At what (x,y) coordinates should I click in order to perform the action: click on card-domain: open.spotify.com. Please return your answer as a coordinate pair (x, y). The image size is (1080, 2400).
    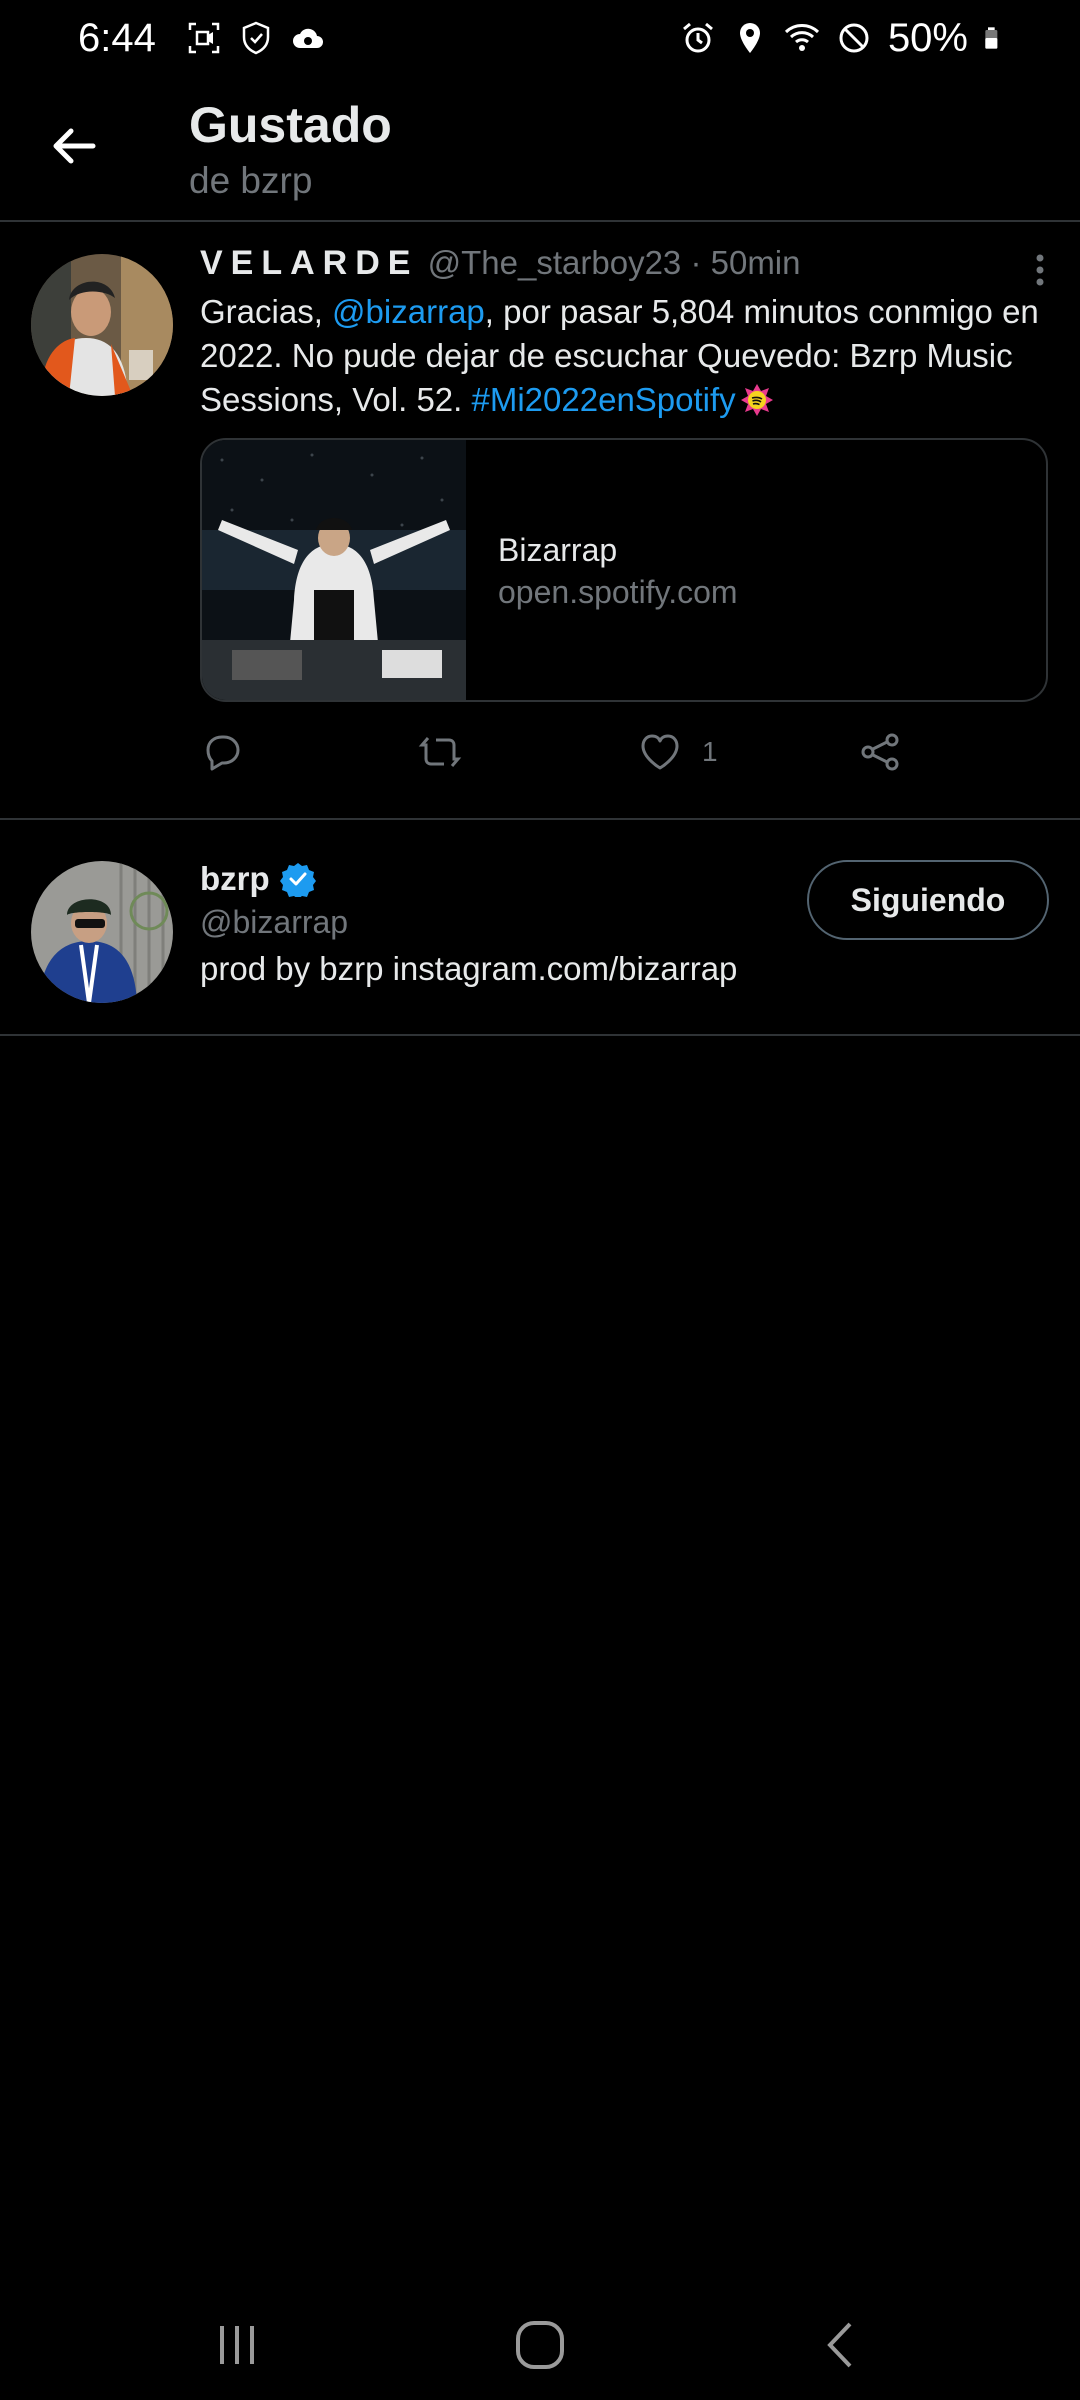
    Looking at the image, I should click on (618, 592).